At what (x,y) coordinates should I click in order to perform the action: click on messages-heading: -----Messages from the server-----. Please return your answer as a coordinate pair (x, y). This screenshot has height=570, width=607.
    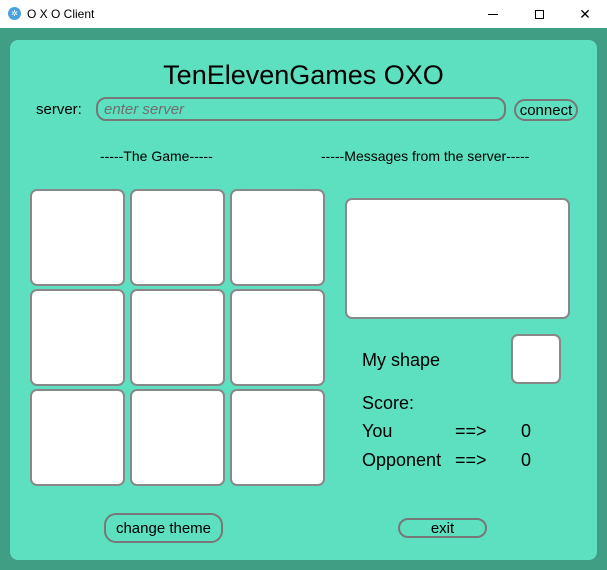
    Looking at the image, I should click on (425, 156).